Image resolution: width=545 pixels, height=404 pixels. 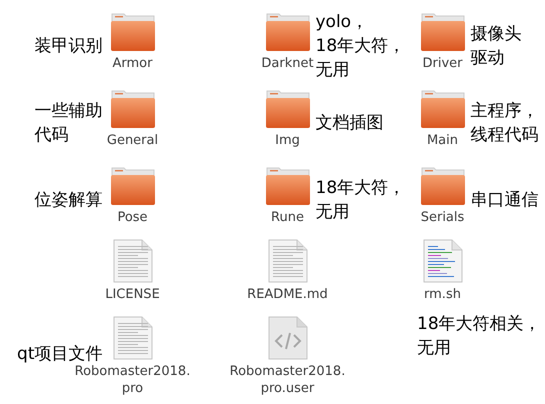 What do you see at coordinates (442, 63) in the screenshot?
I see `file-name: Driver` at bounding box center [442, 63].